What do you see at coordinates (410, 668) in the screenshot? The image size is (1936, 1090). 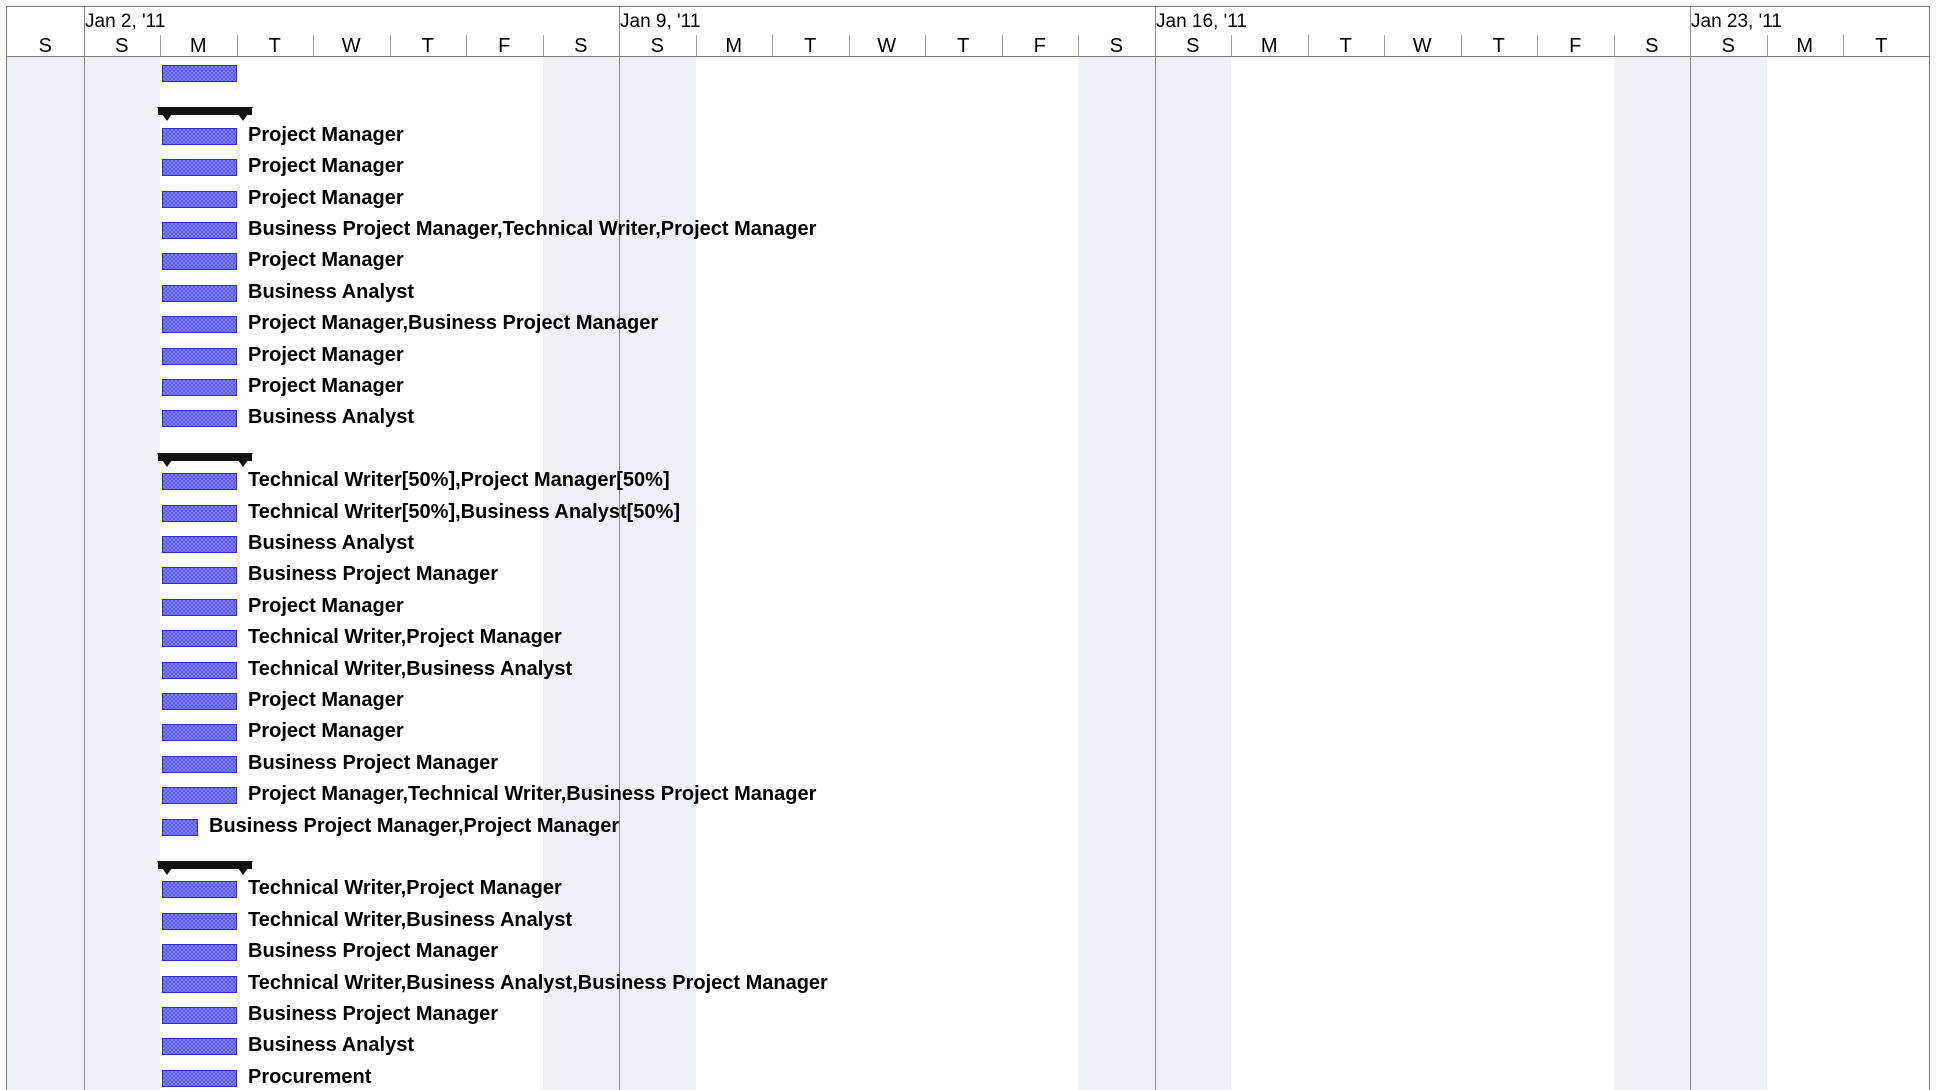 I see `resource-label: Technical Writer,Business Analyst` at bounding box center [410, 668].